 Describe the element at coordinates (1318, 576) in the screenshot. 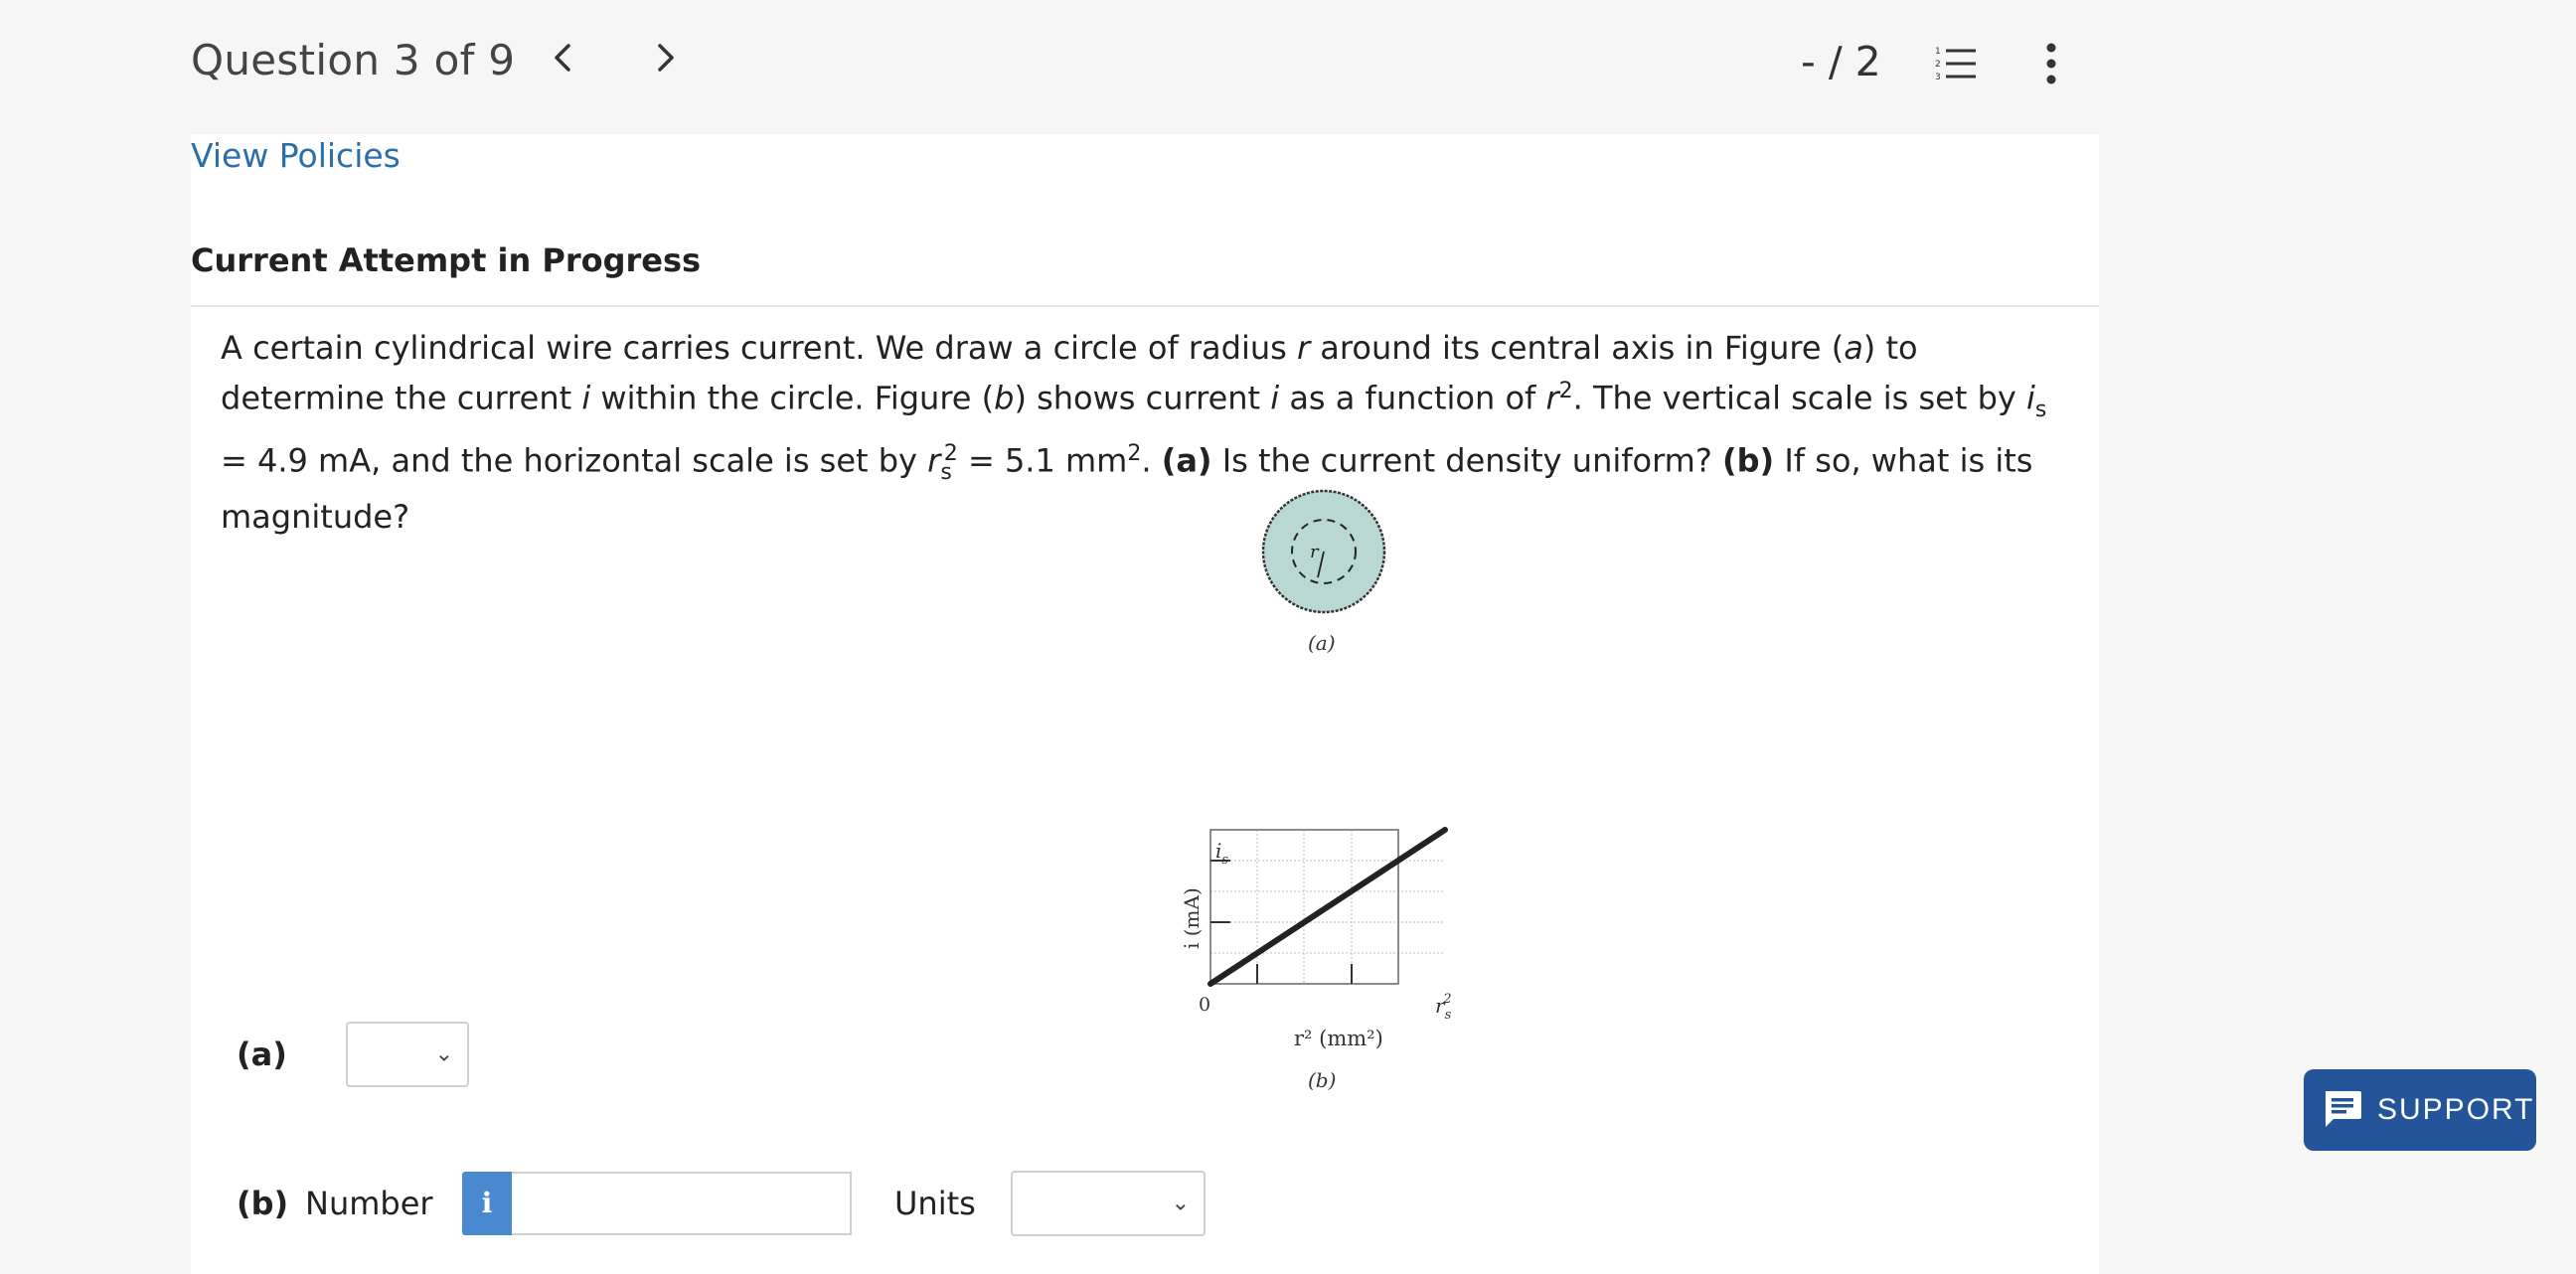

I see `figure-a: r (a)` at that location.